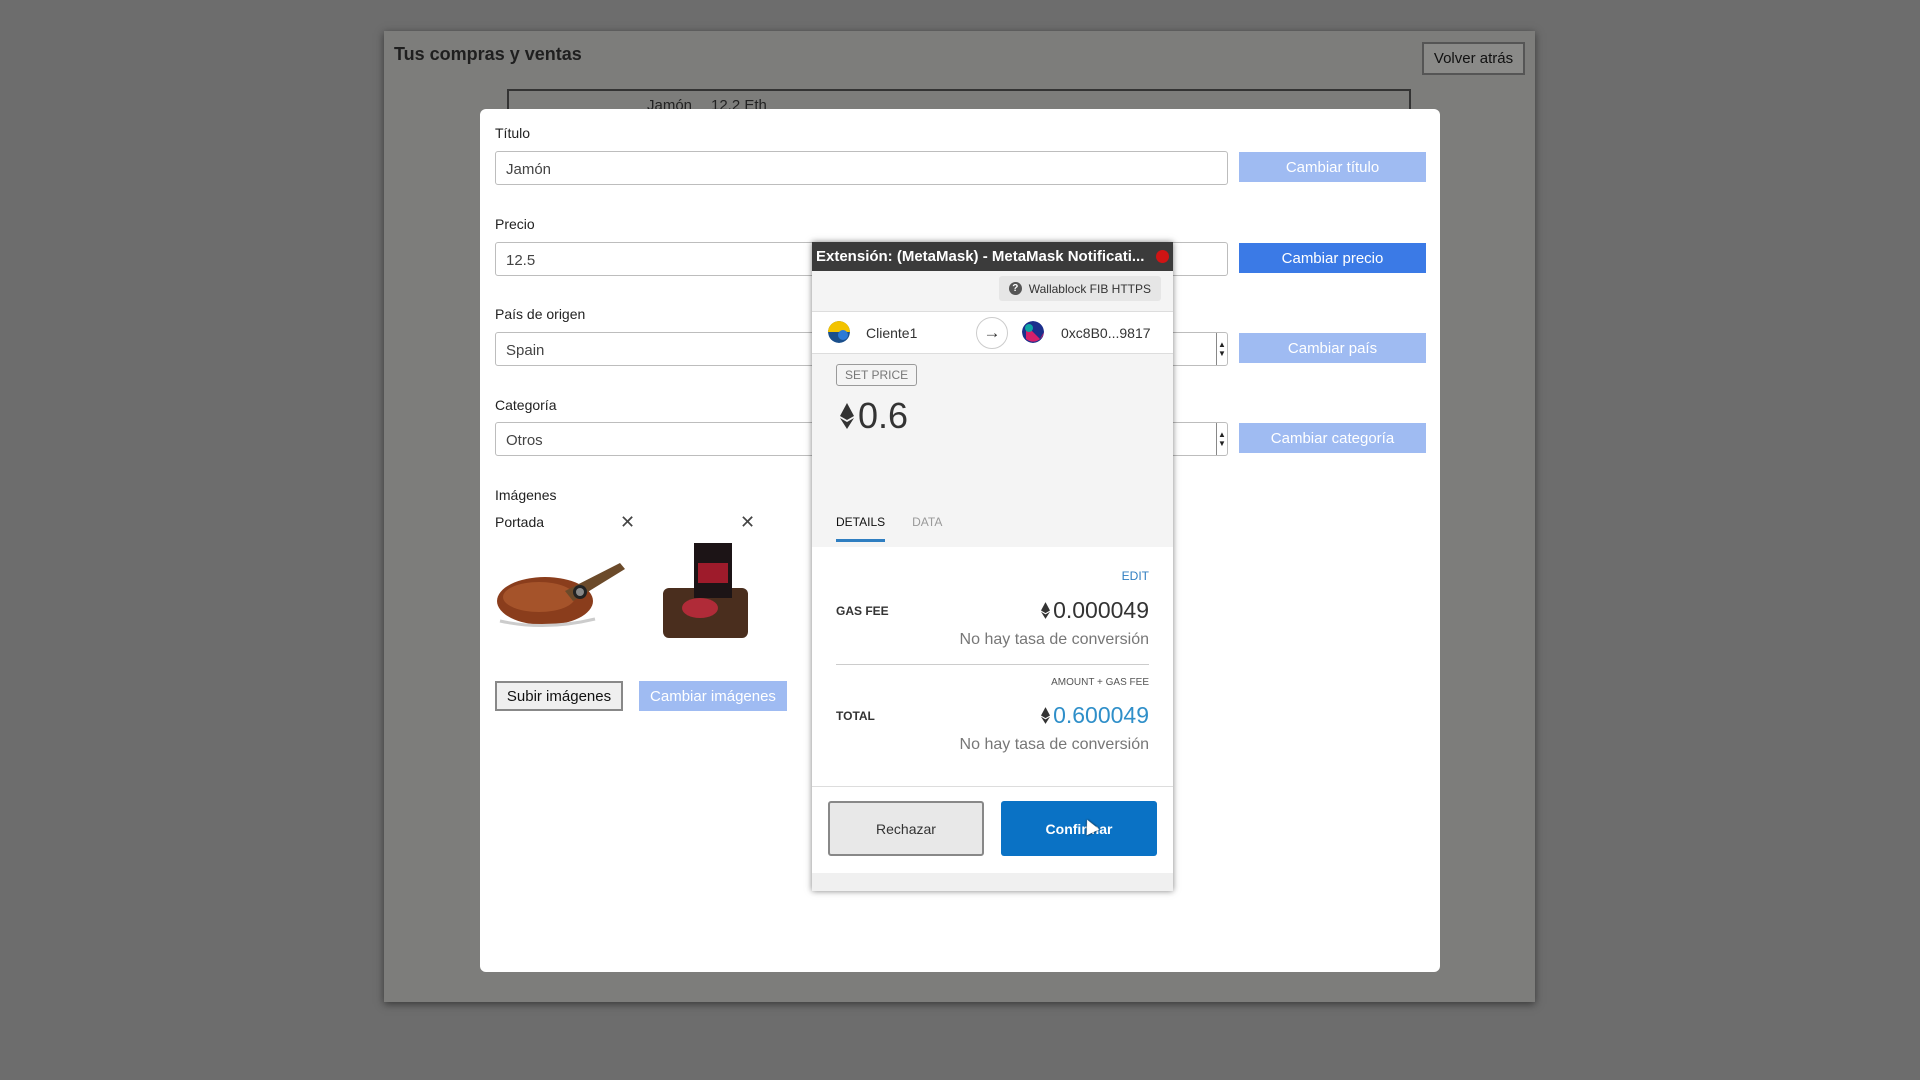 The image size is (1920, 1080). Describe the element at coordinates (515, 224) in the screenshot. I see `price-label: Precio` at that location.